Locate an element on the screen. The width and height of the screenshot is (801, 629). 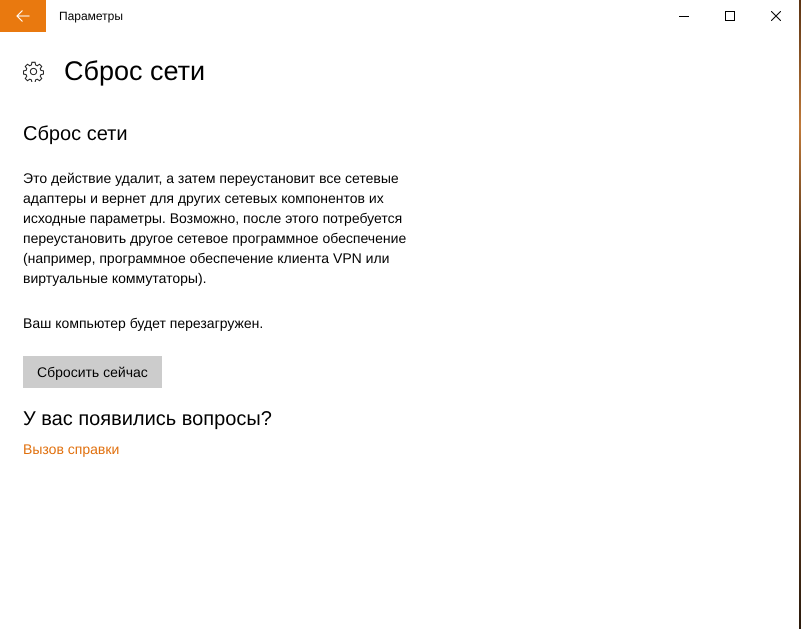
help-heading: У вас появились вопросы? is located at coordinates (148, 419).